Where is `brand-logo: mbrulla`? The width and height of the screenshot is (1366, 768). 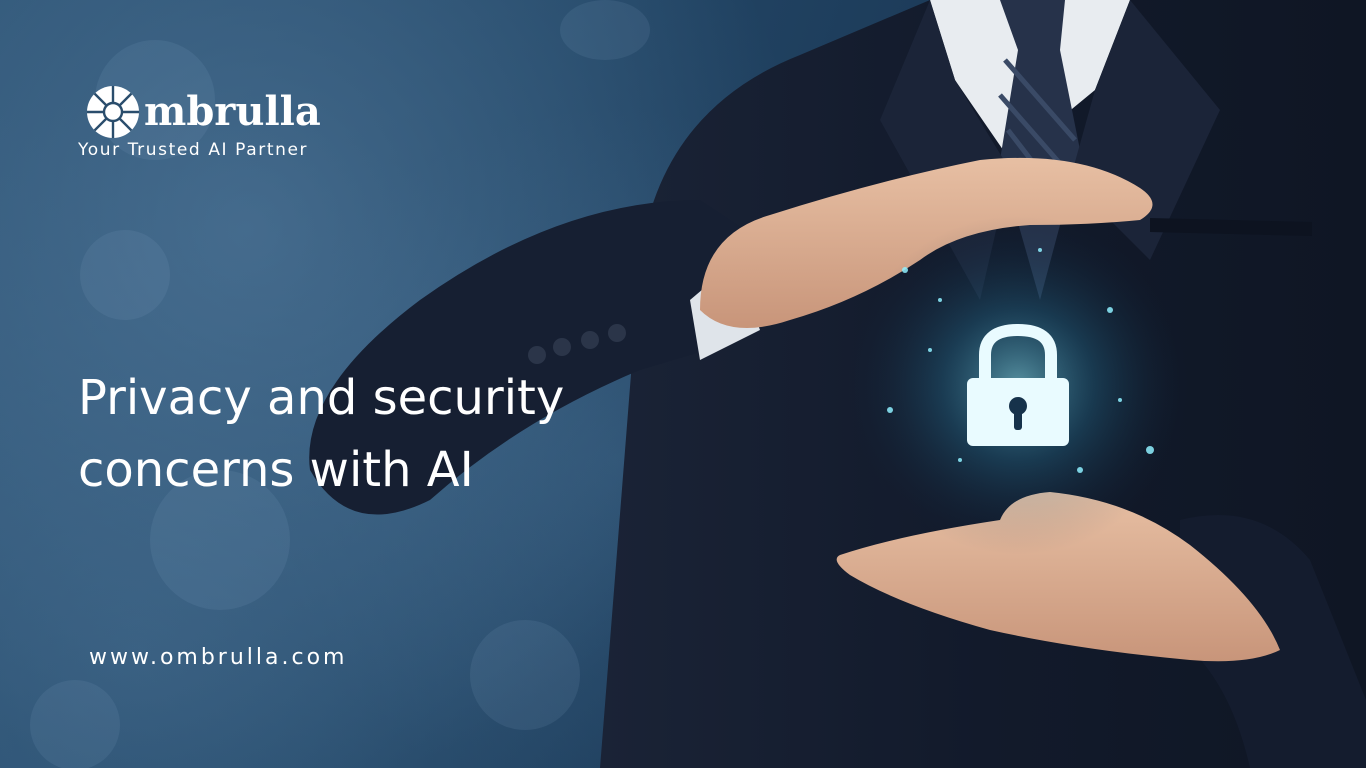
brand-logo: mbrulla is located at coordinates (219, 112).